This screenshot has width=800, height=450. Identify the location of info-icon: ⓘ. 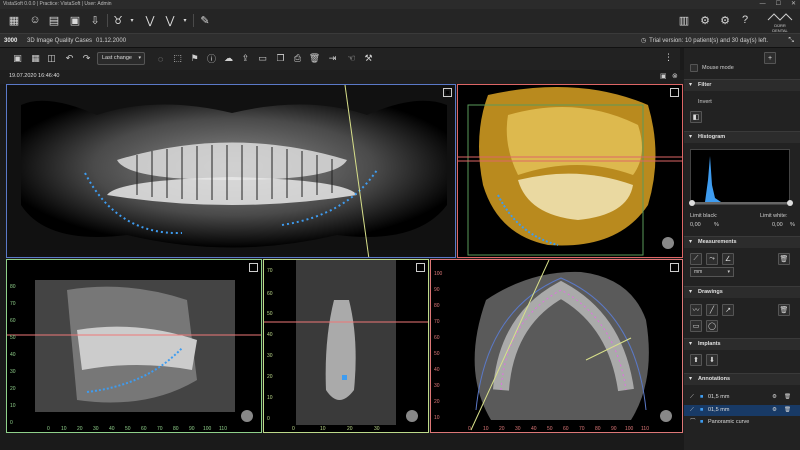
(211, 58).